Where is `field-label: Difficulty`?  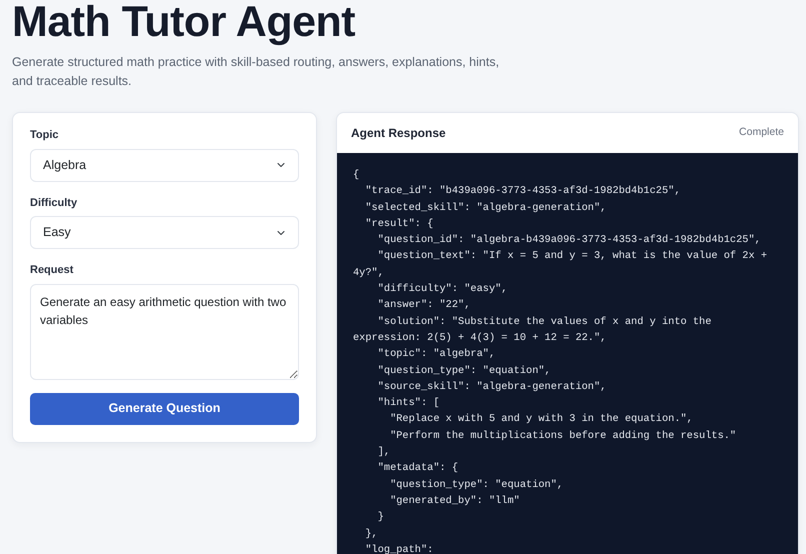
field-label: Difficulty is located at coordinates (54, 203).